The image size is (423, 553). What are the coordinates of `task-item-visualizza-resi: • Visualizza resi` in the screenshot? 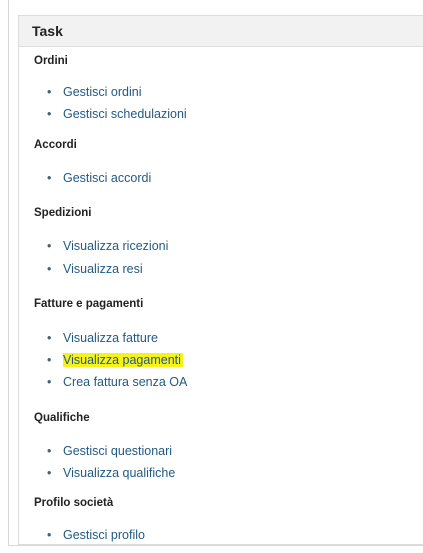 It's located at (95, 269).